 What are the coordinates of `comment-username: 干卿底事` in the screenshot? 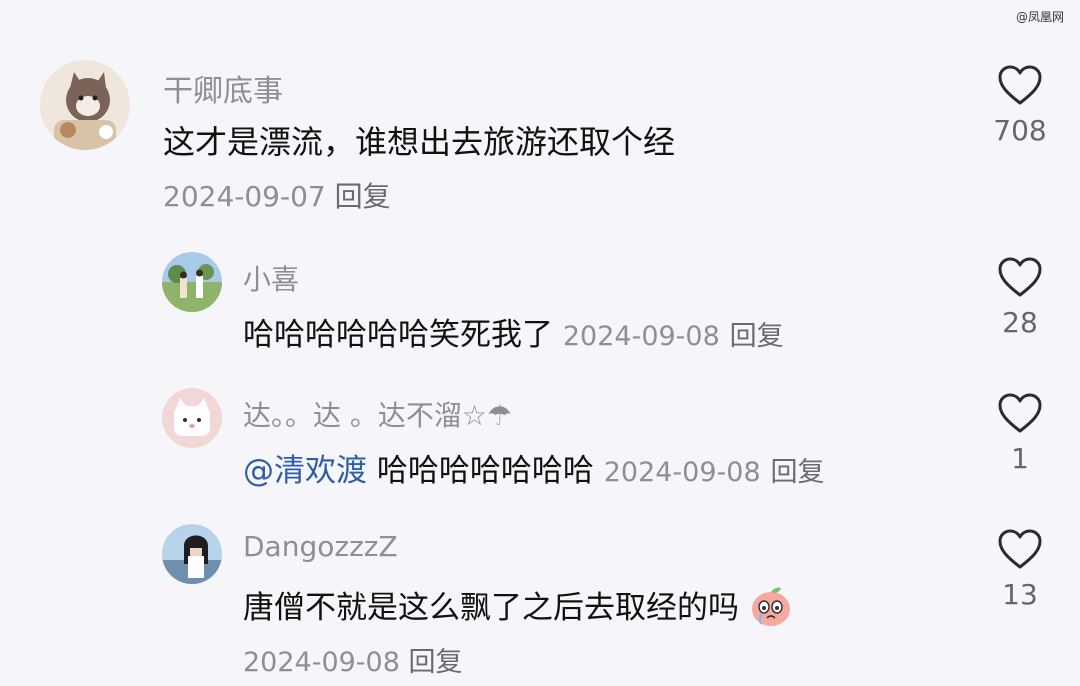 It's located at (223, 88).